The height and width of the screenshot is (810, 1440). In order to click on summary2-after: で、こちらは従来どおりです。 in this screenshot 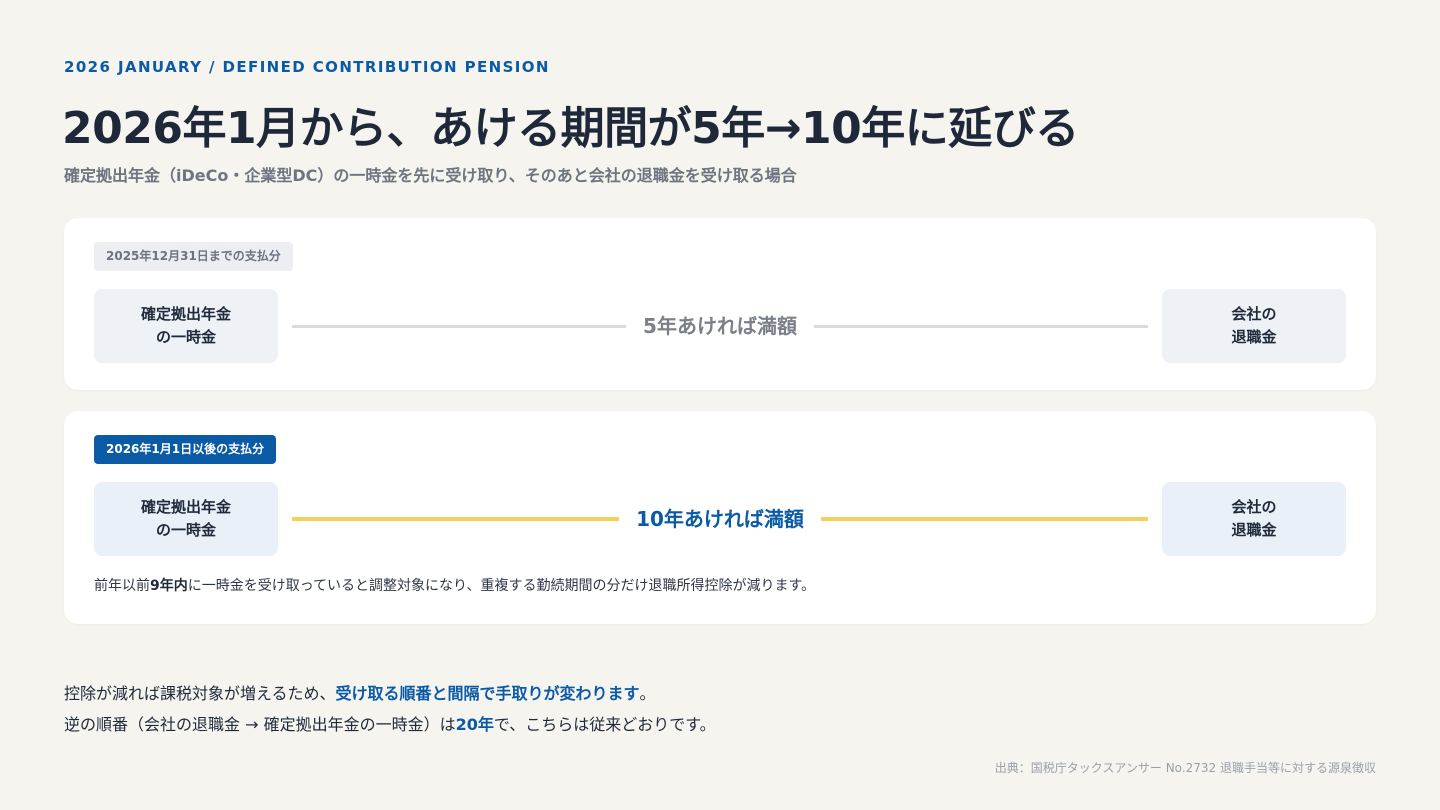, I will do `click(604, 724)`.